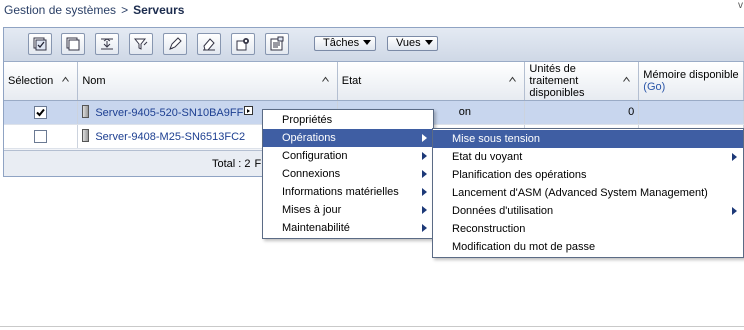  I want to click on clear-filter-icon, so click(209, 44).